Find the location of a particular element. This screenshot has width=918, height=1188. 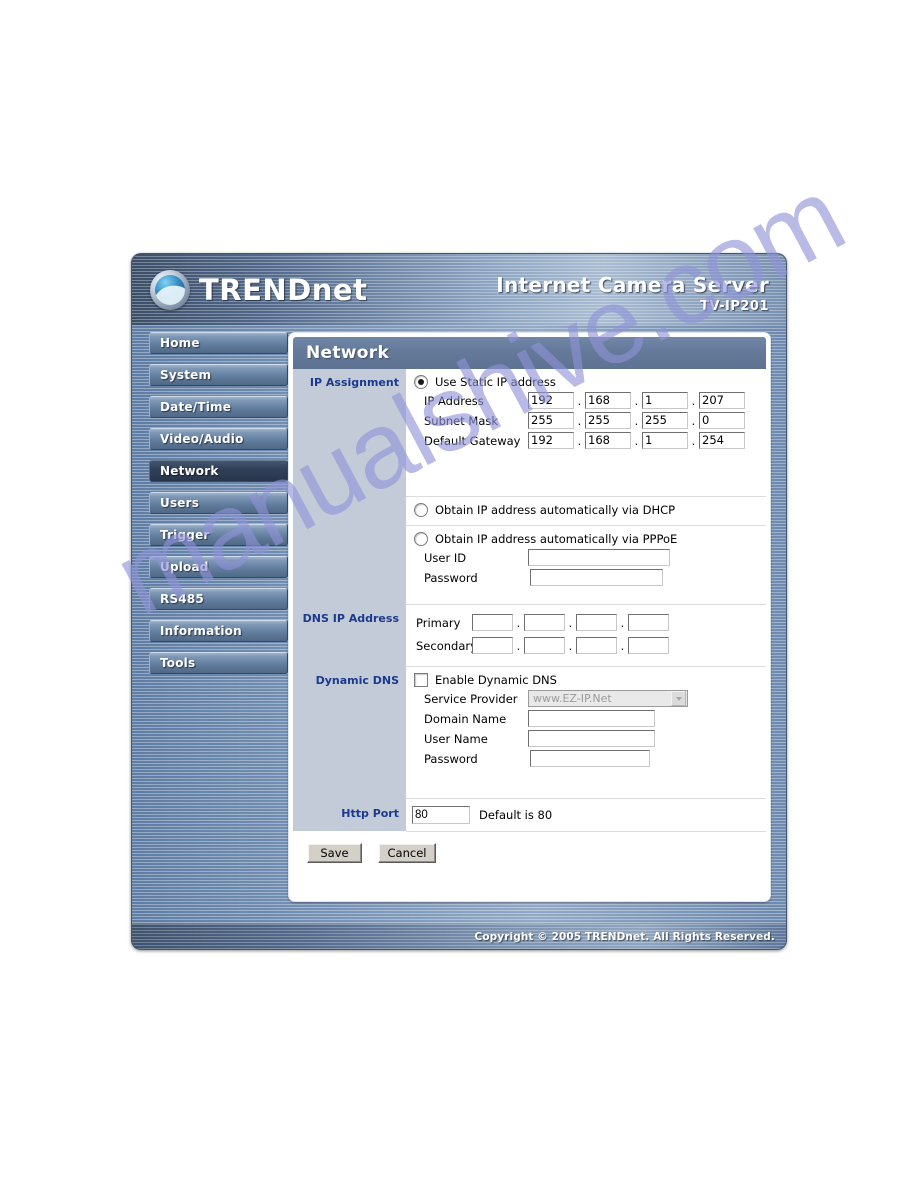

section-label-dynamic-dns: Dynamic DNS is located at coordinates (349, 733).